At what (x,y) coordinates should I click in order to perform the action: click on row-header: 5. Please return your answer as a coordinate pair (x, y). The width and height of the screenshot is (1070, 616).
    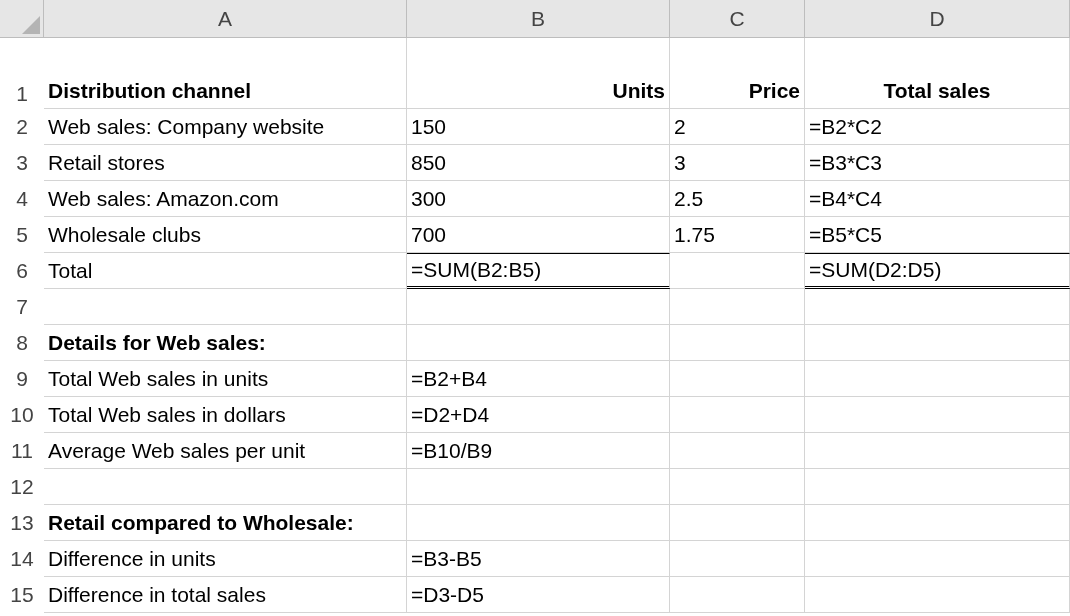
    Looking at the image, I should click on (22, 235).